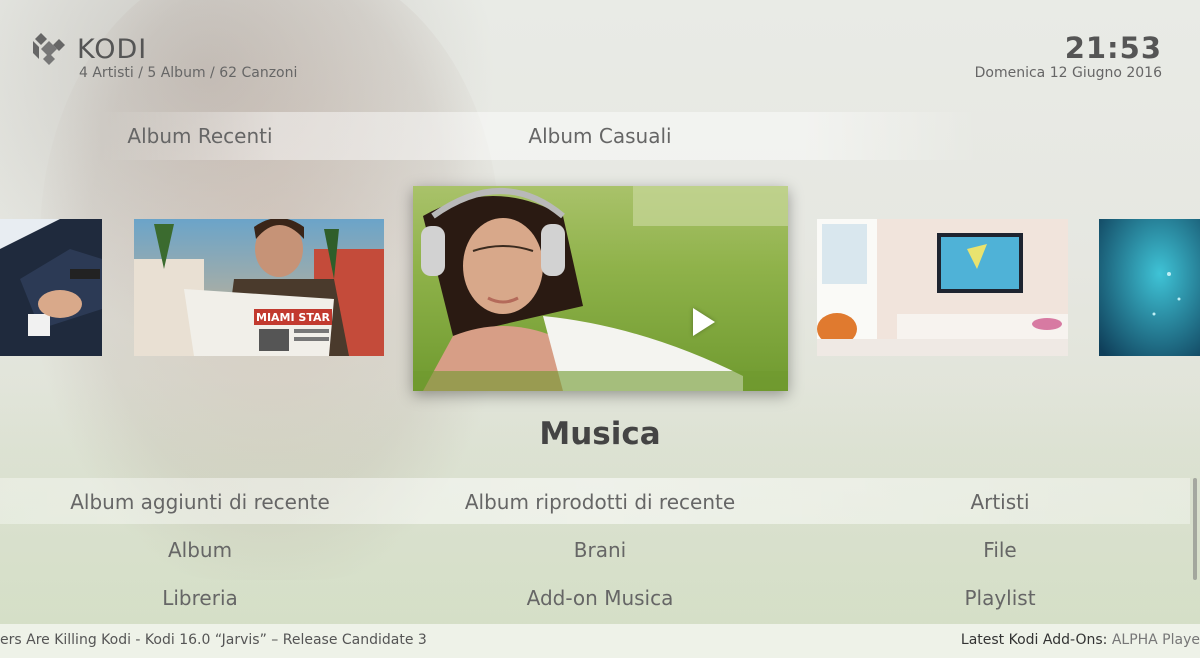 This screenshot has width=1200, height=658. Describe the element at coordinates (188, 73) in the screenshot. I see `library-summary: 4 Artisti / 5 Album / 62 Canzoni` at that location.